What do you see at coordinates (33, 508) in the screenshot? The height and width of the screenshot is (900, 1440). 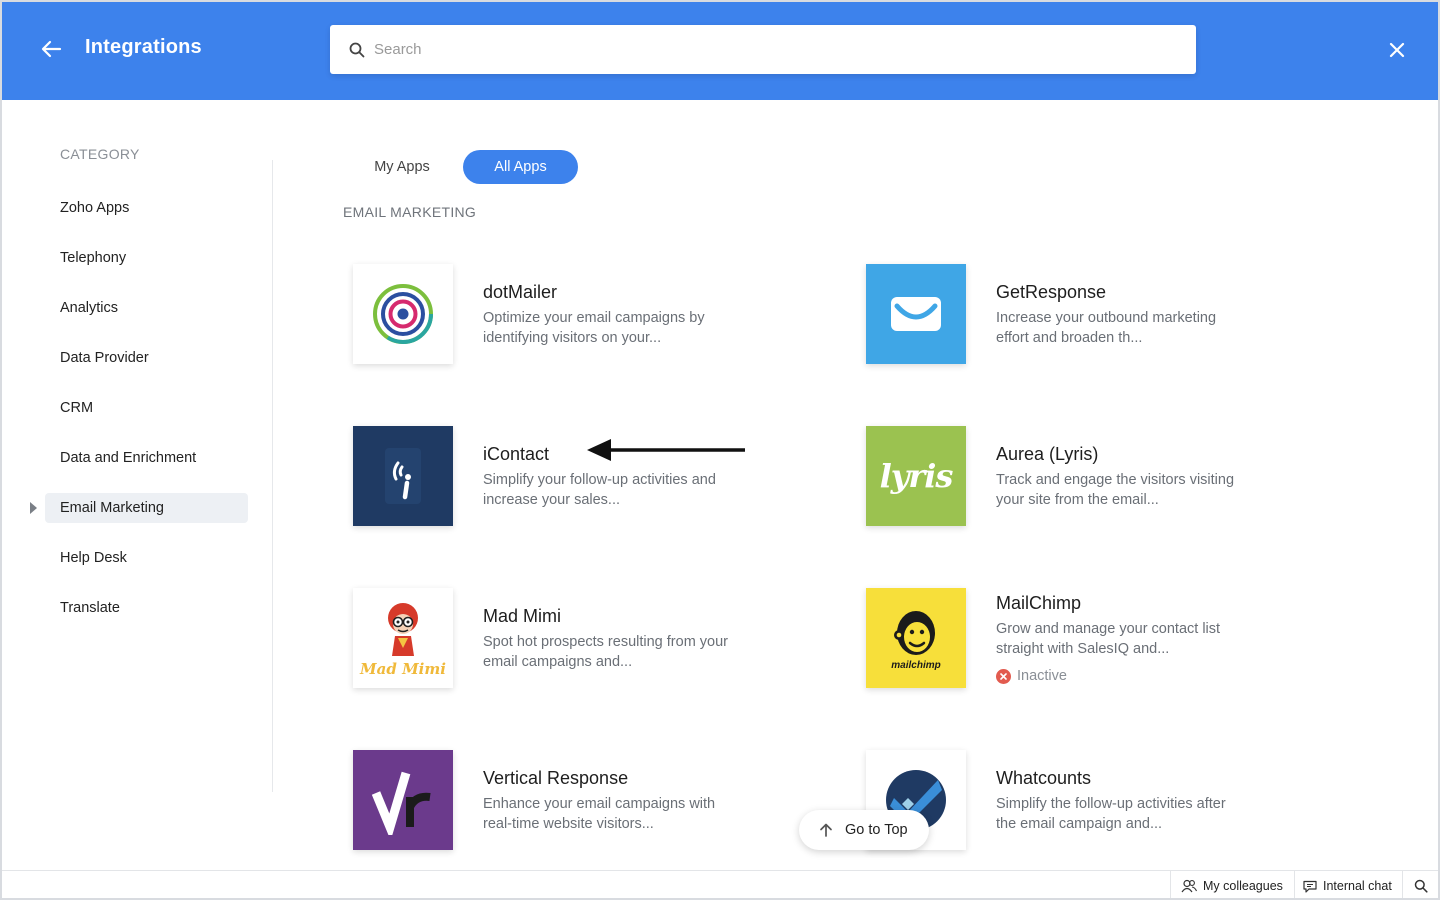 I see `caret-right-icon` at bounding box center [33, 508].